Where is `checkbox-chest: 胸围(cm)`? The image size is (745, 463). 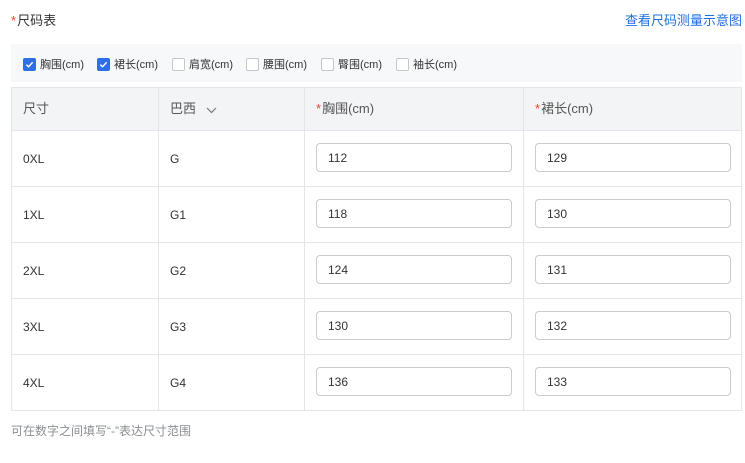
checkbox-chest: 胸围(cm) is located at coordinates (53, 64).